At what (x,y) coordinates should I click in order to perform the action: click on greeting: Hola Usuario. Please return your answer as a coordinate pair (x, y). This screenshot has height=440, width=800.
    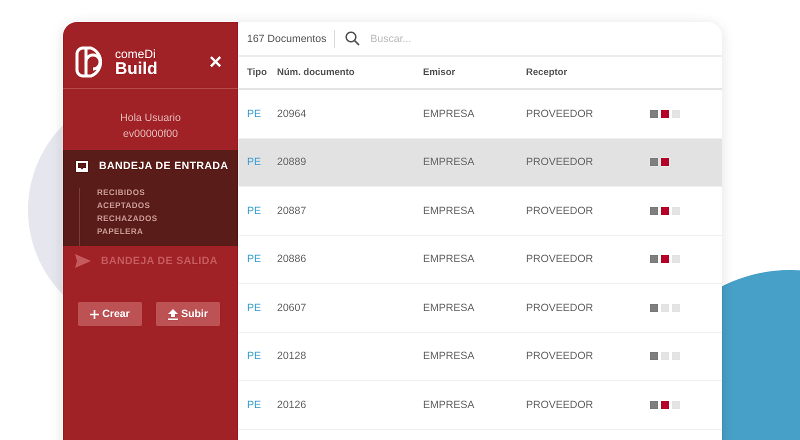
    Looking at the image, I should click on (150, 118).